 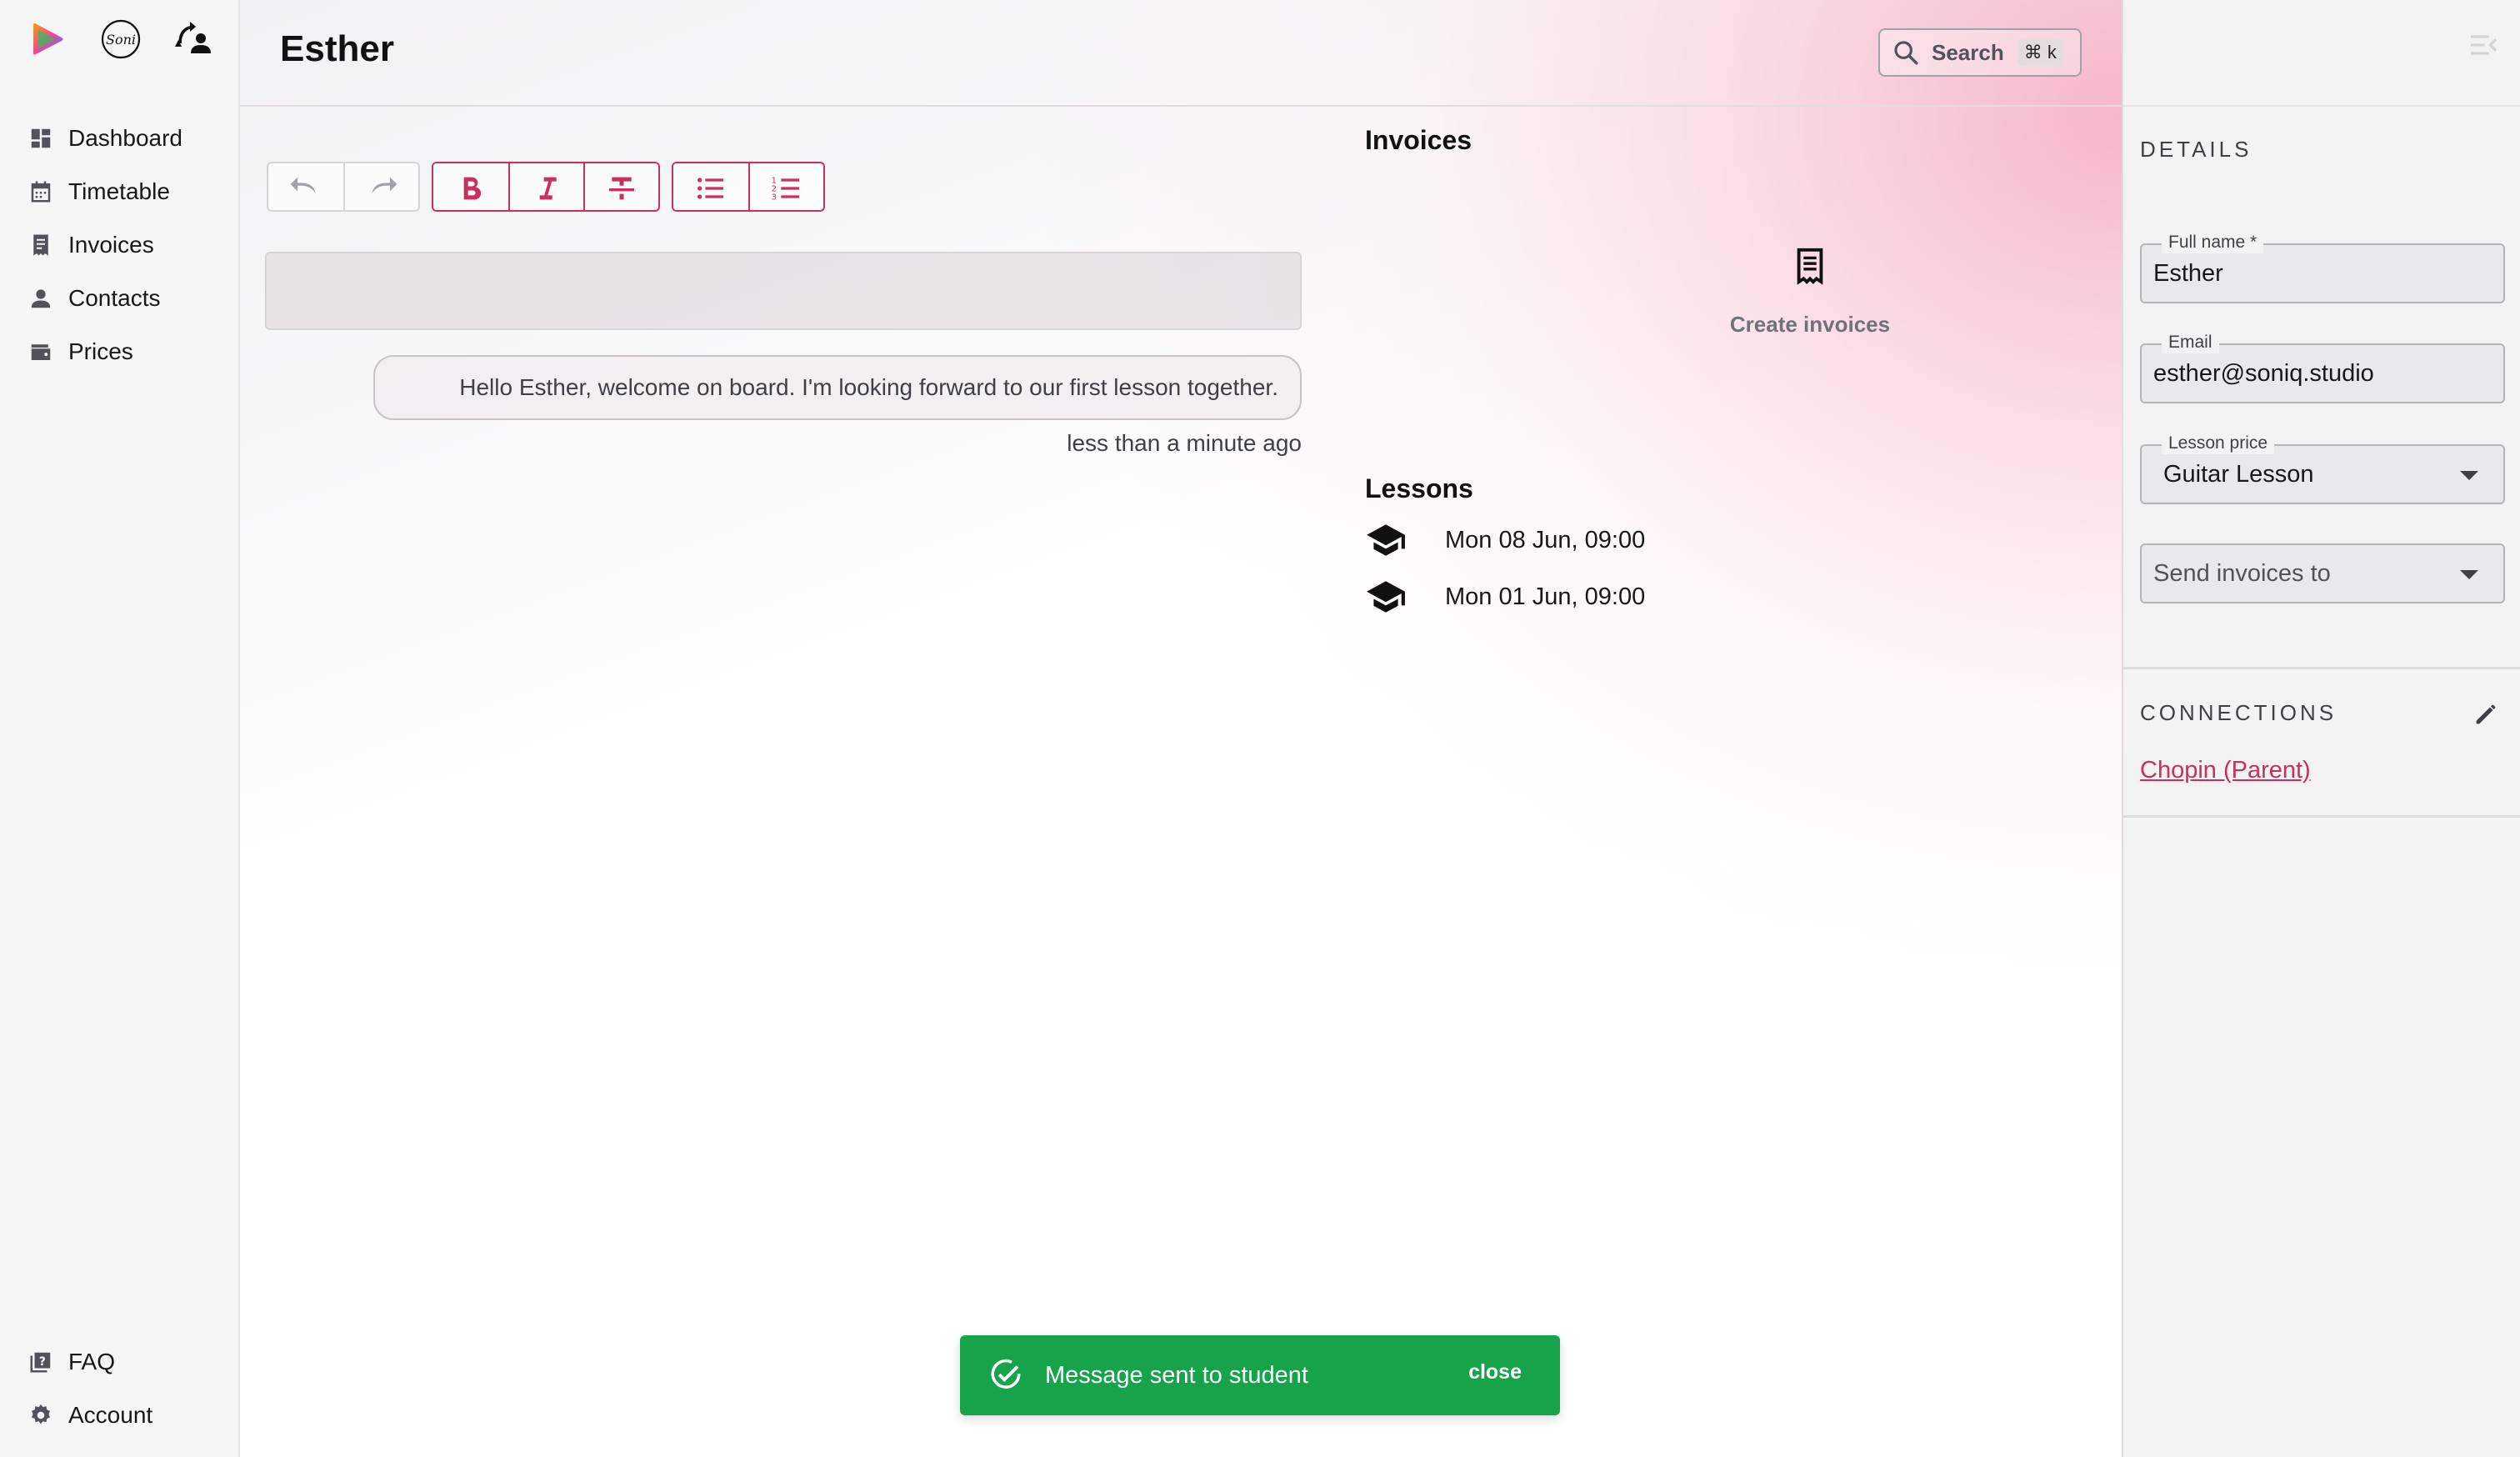 What do you see at coordinates (1184, 443) in the screenshot?
I see `message-timestamp: less than a minute ago` at bounding box center [1184, 443].